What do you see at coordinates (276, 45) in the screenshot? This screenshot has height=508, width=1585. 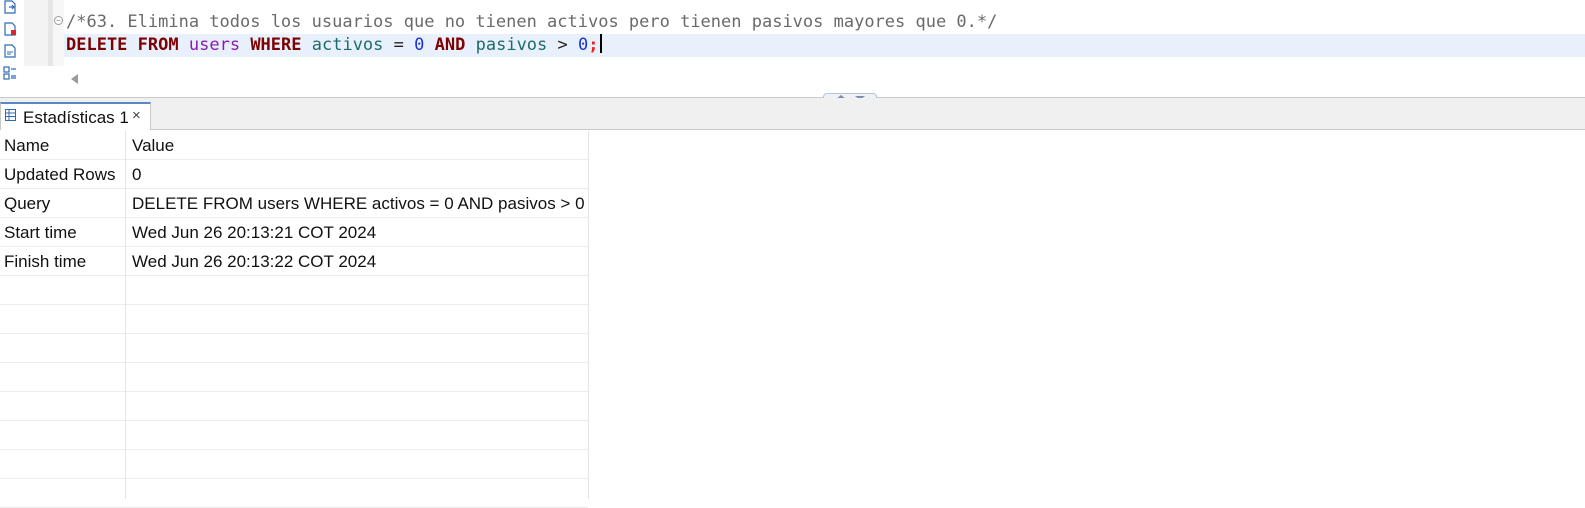 I see `sql-keyword: WHERE` at bounding box center [276, 45].